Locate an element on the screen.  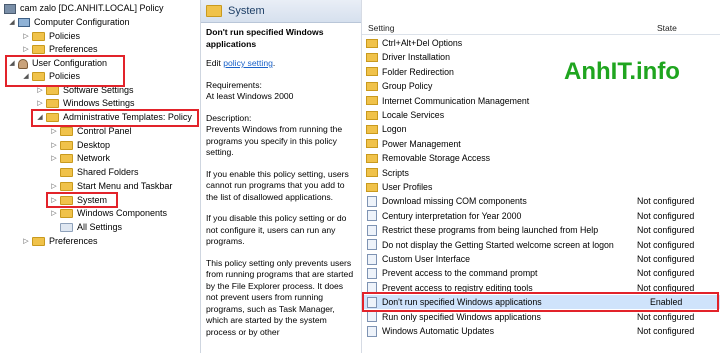
tree-root-label: cam zalo [DC.ANHIT.LOCAL] Policy is located at coordinates (92, 8).